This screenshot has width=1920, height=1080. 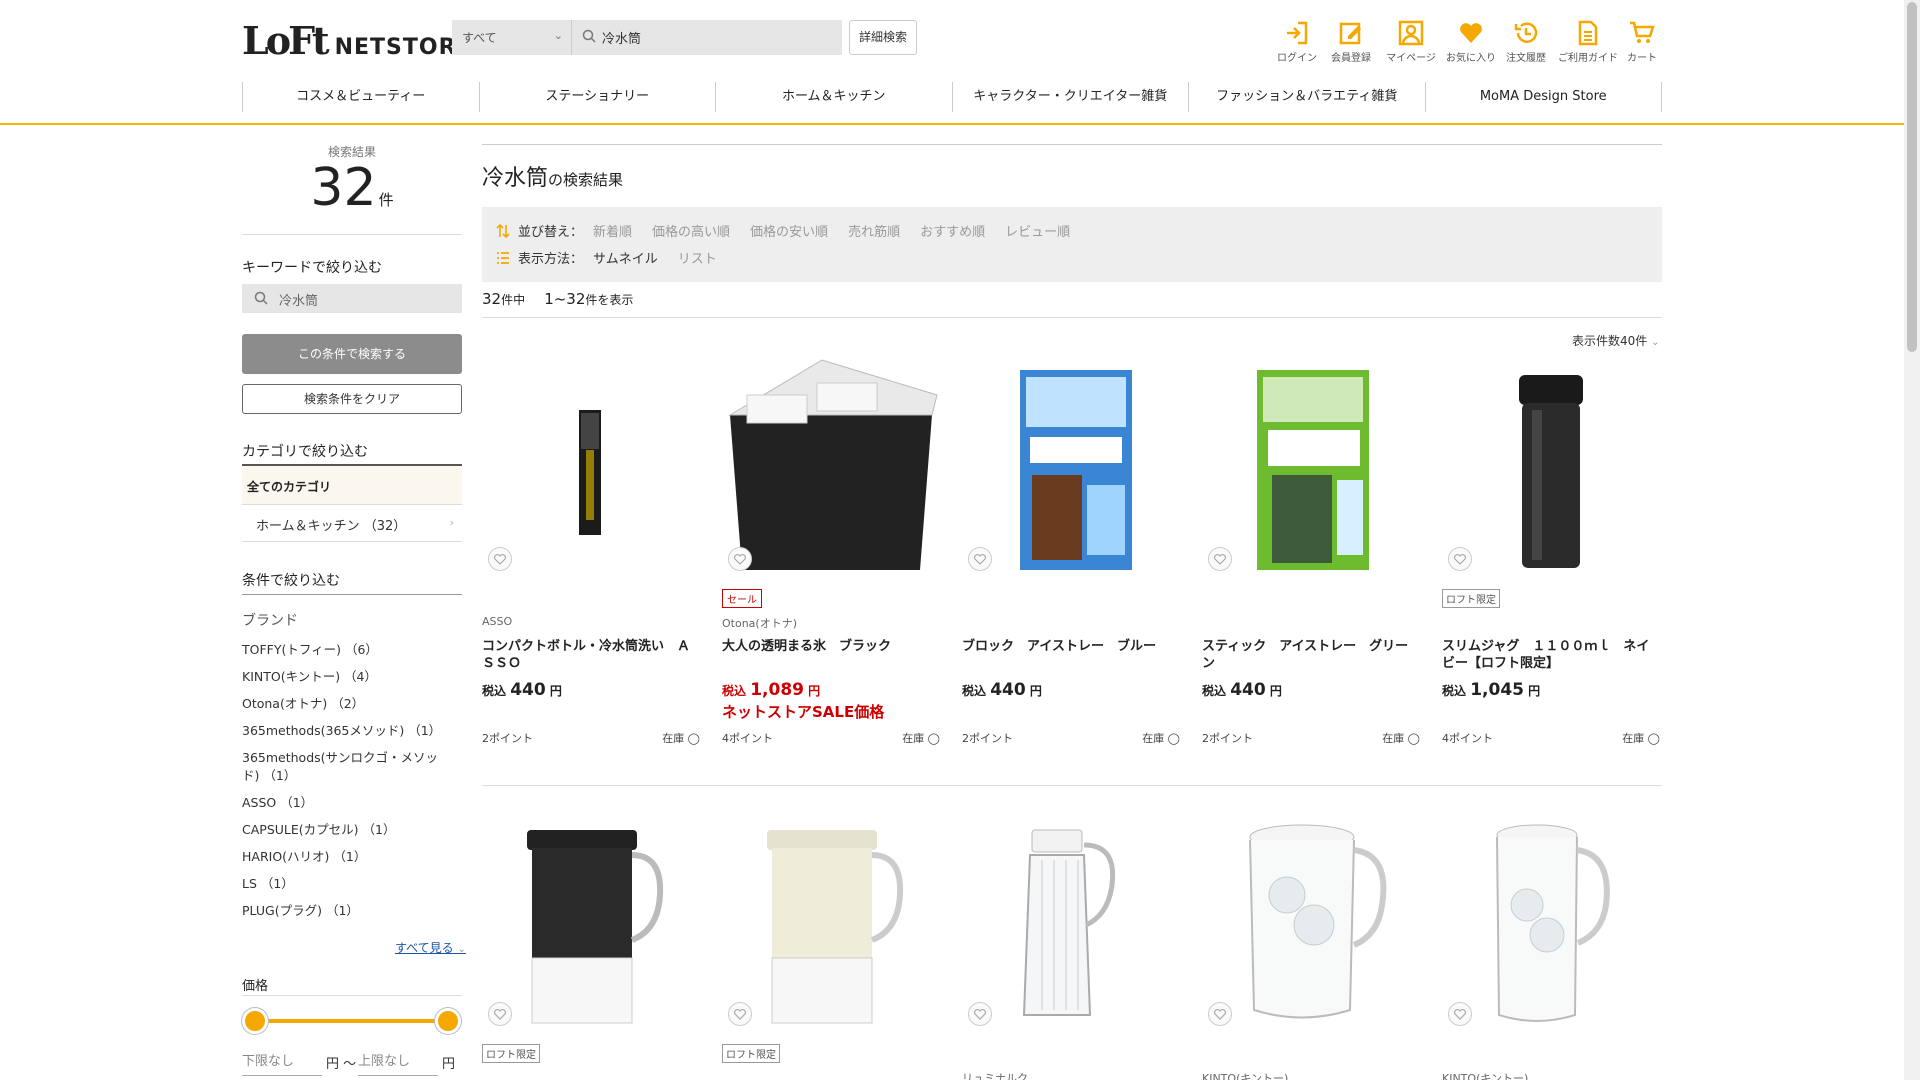 What do you see at coordinates (759, 623) in the screenshot?
I see `product-brand: Otona(オトナ)` at bounding box center [759, 623].